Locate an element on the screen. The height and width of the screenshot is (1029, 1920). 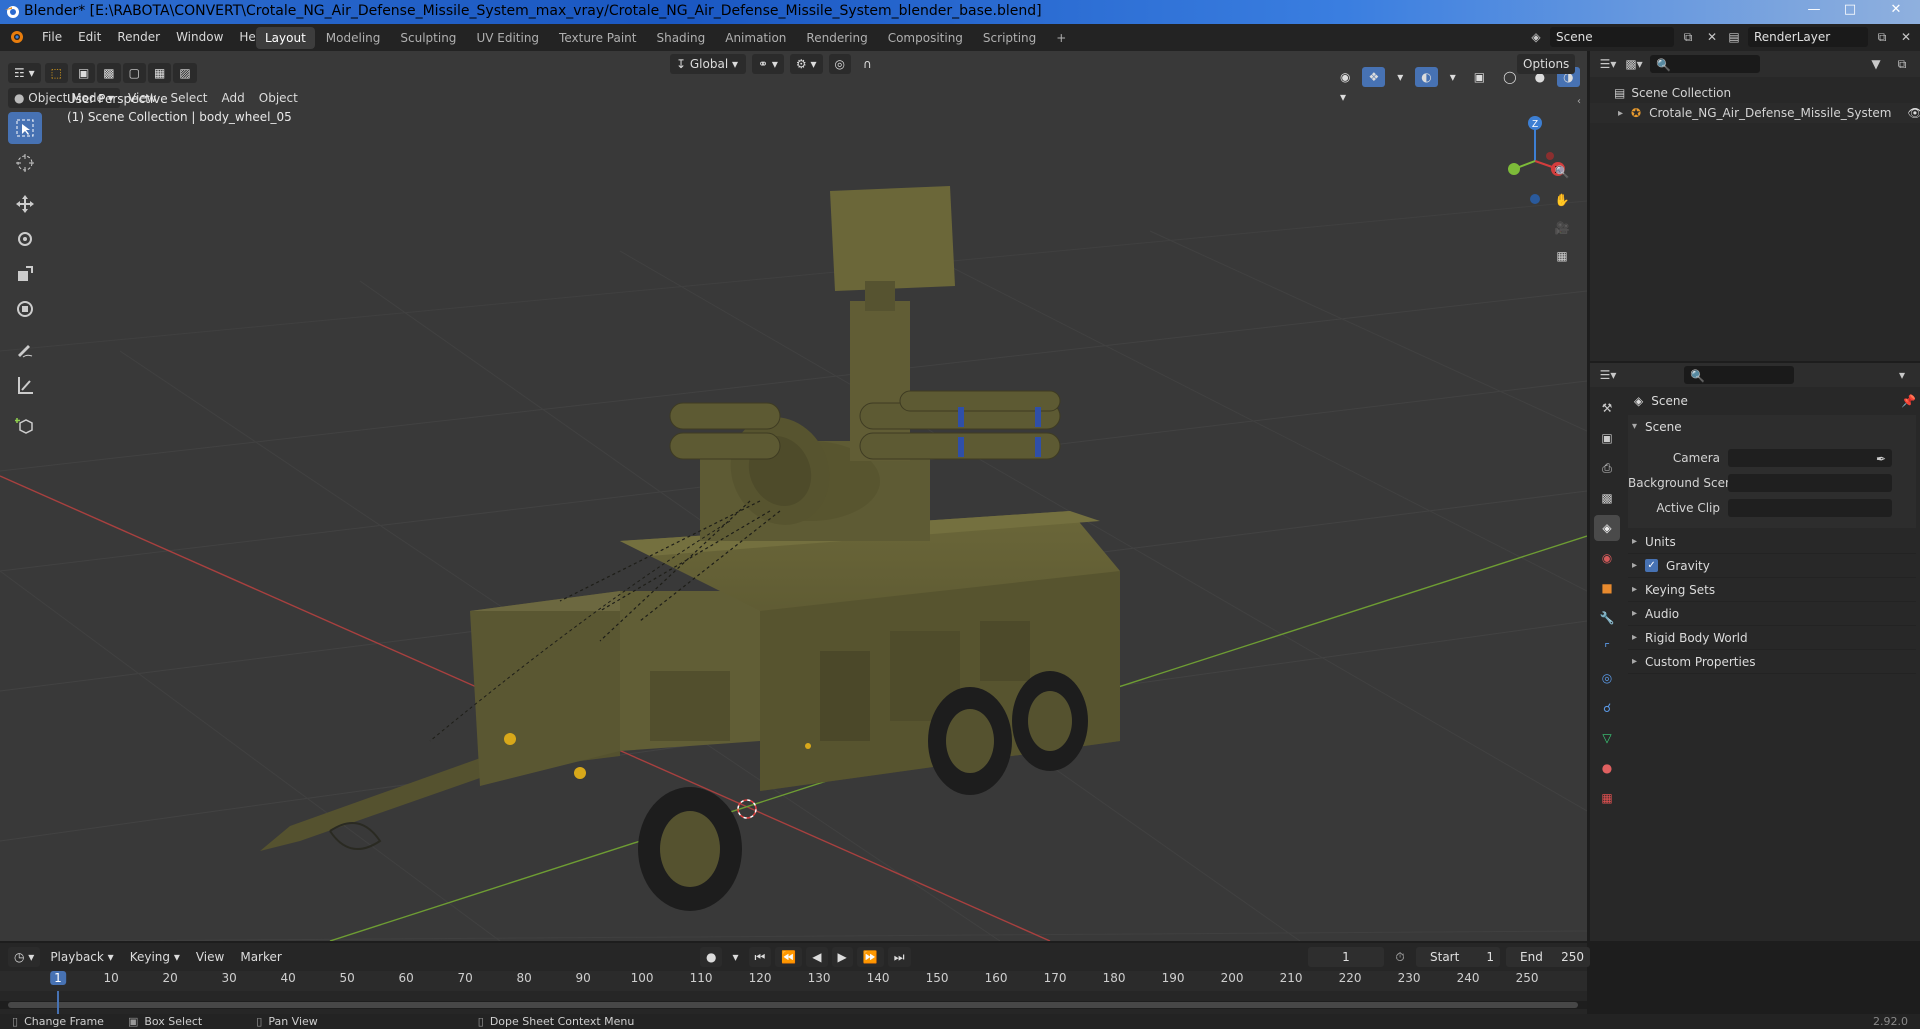
tab-animation: Animation is located at coordinates (755, 38).